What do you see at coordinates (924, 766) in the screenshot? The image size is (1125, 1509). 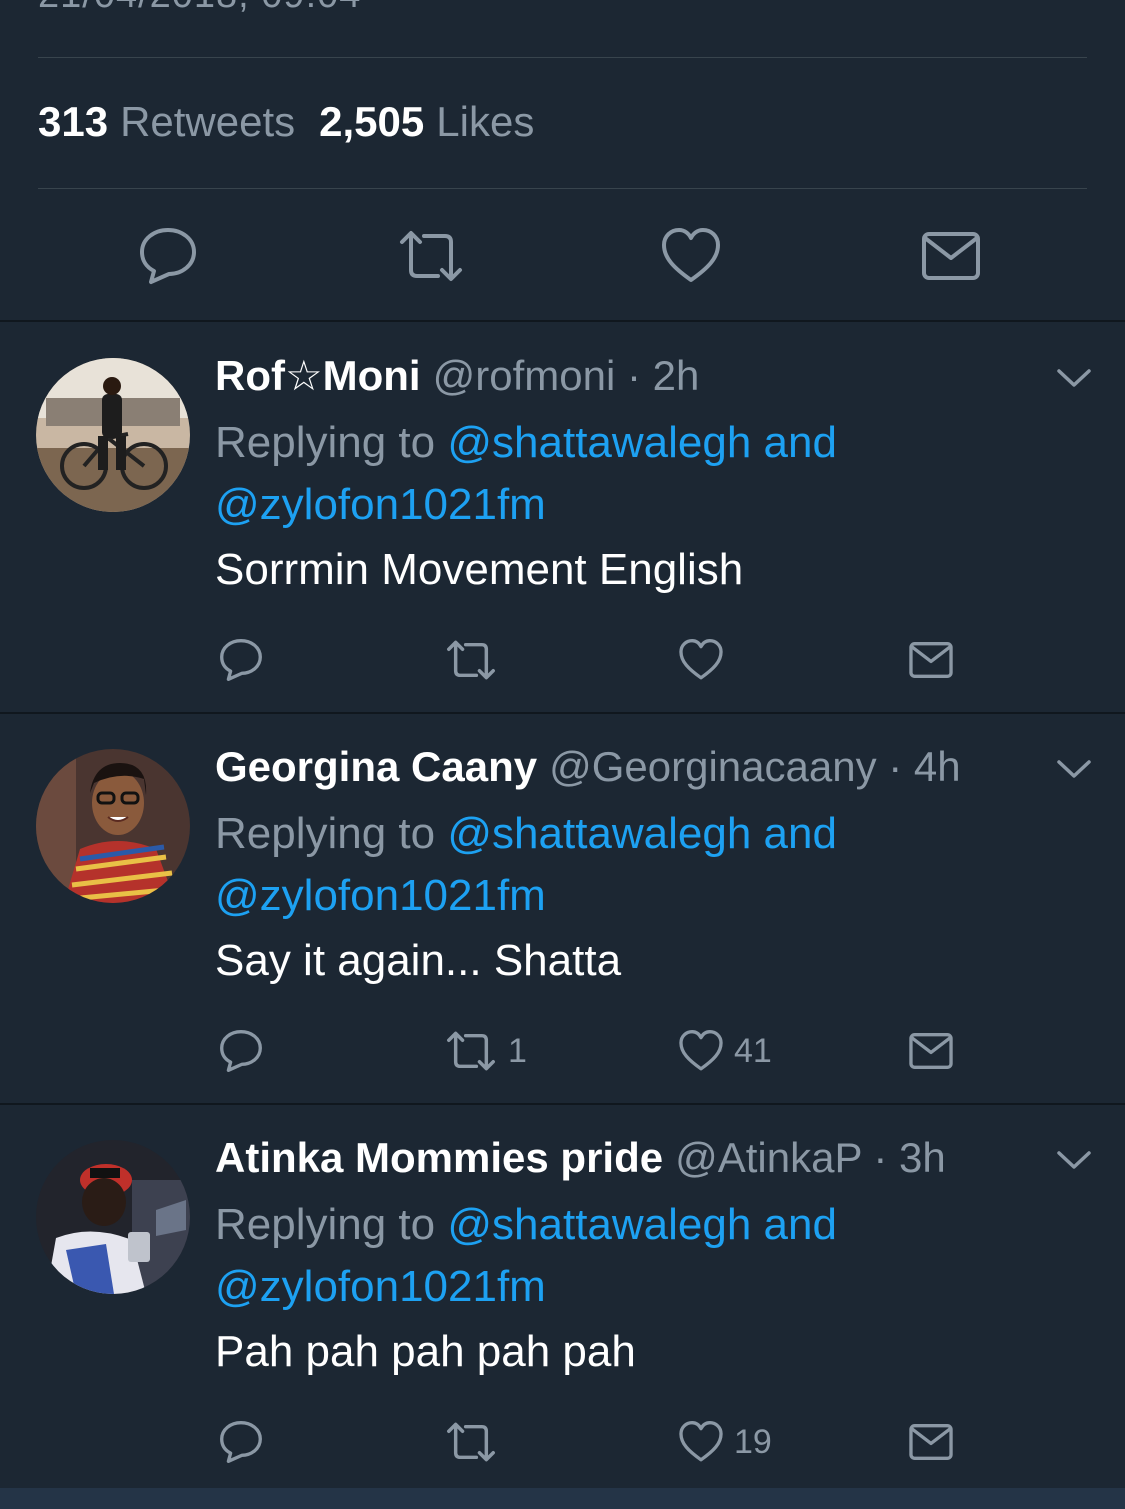 I see `timestamp: · 4h` at bounding box center [924, 766].